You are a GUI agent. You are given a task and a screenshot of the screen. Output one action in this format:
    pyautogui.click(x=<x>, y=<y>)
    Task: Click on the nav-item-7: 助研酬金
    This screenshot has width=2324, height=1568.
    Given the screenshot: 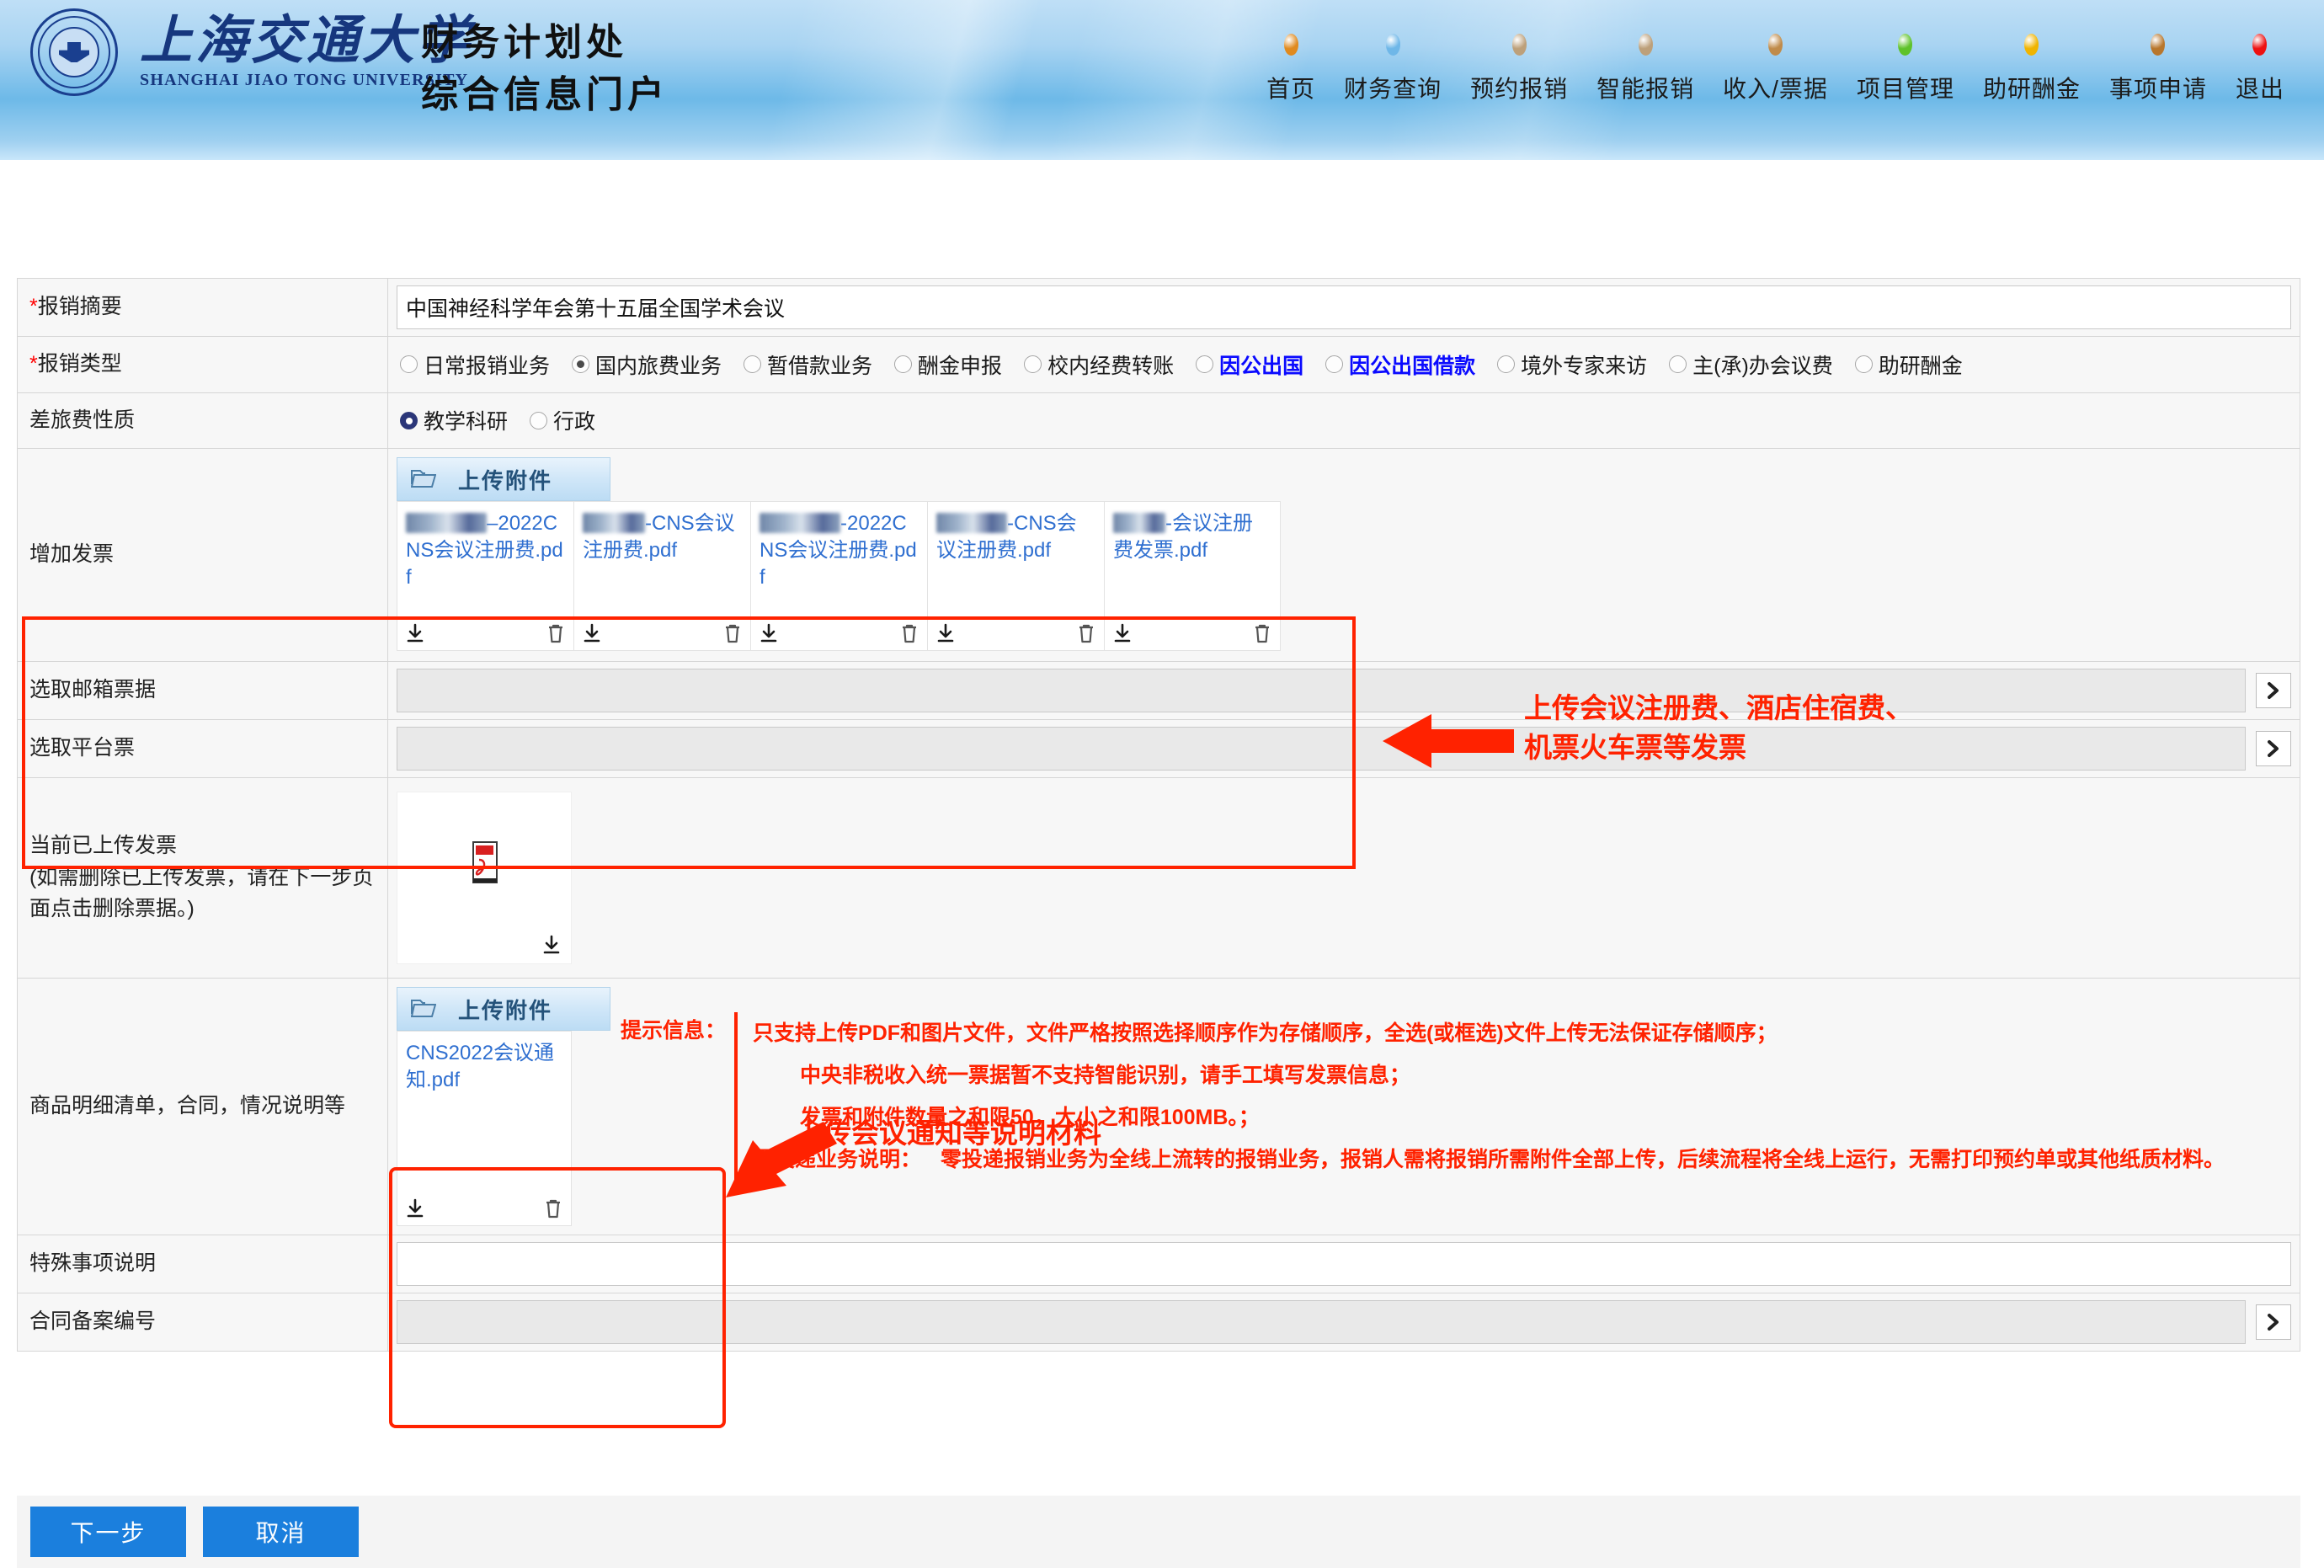 What is the action you would take?
    pyautogui.click(x=2032, y=69)
    